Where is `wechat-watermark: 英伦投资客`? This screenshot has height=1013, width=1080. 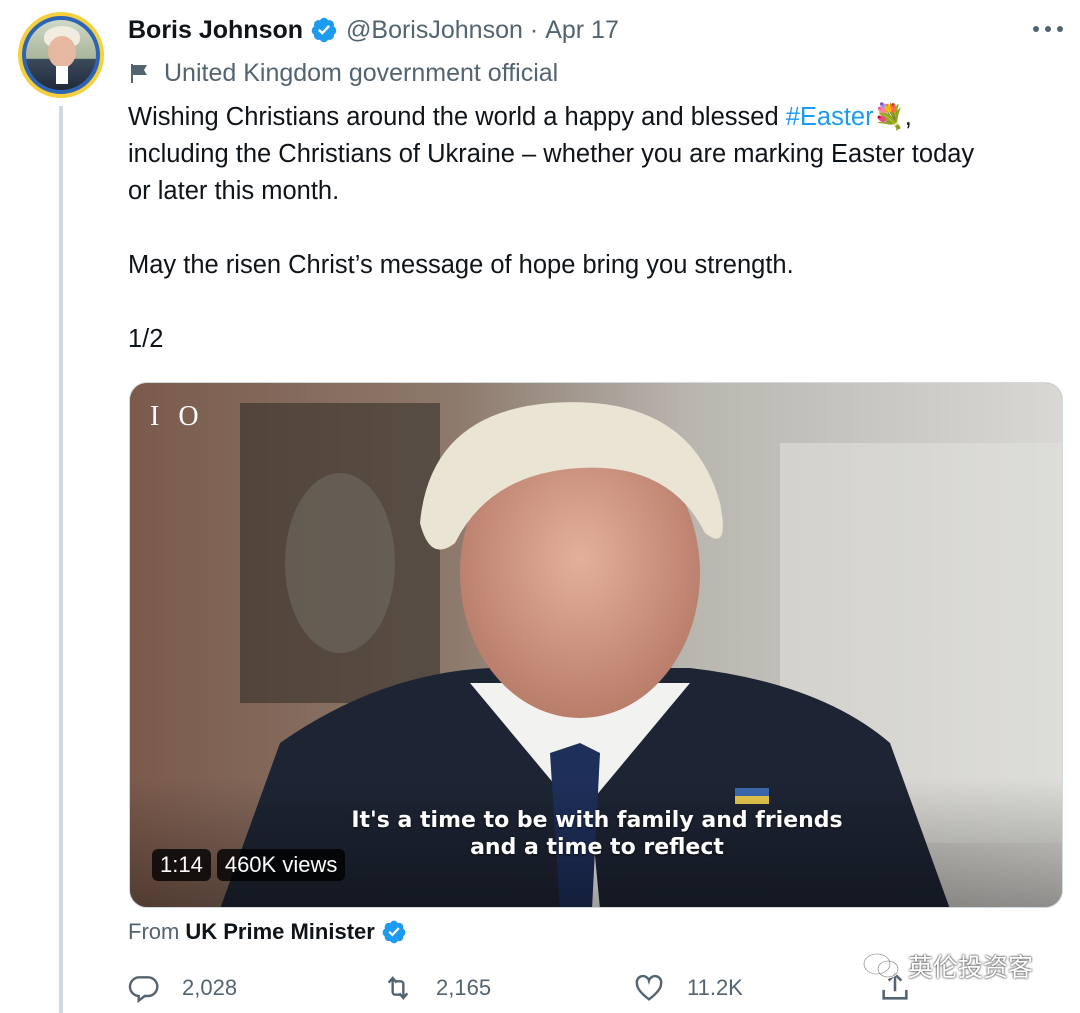 wechat-watermark: 英伦投资客 is located at coordinates (947, 966).